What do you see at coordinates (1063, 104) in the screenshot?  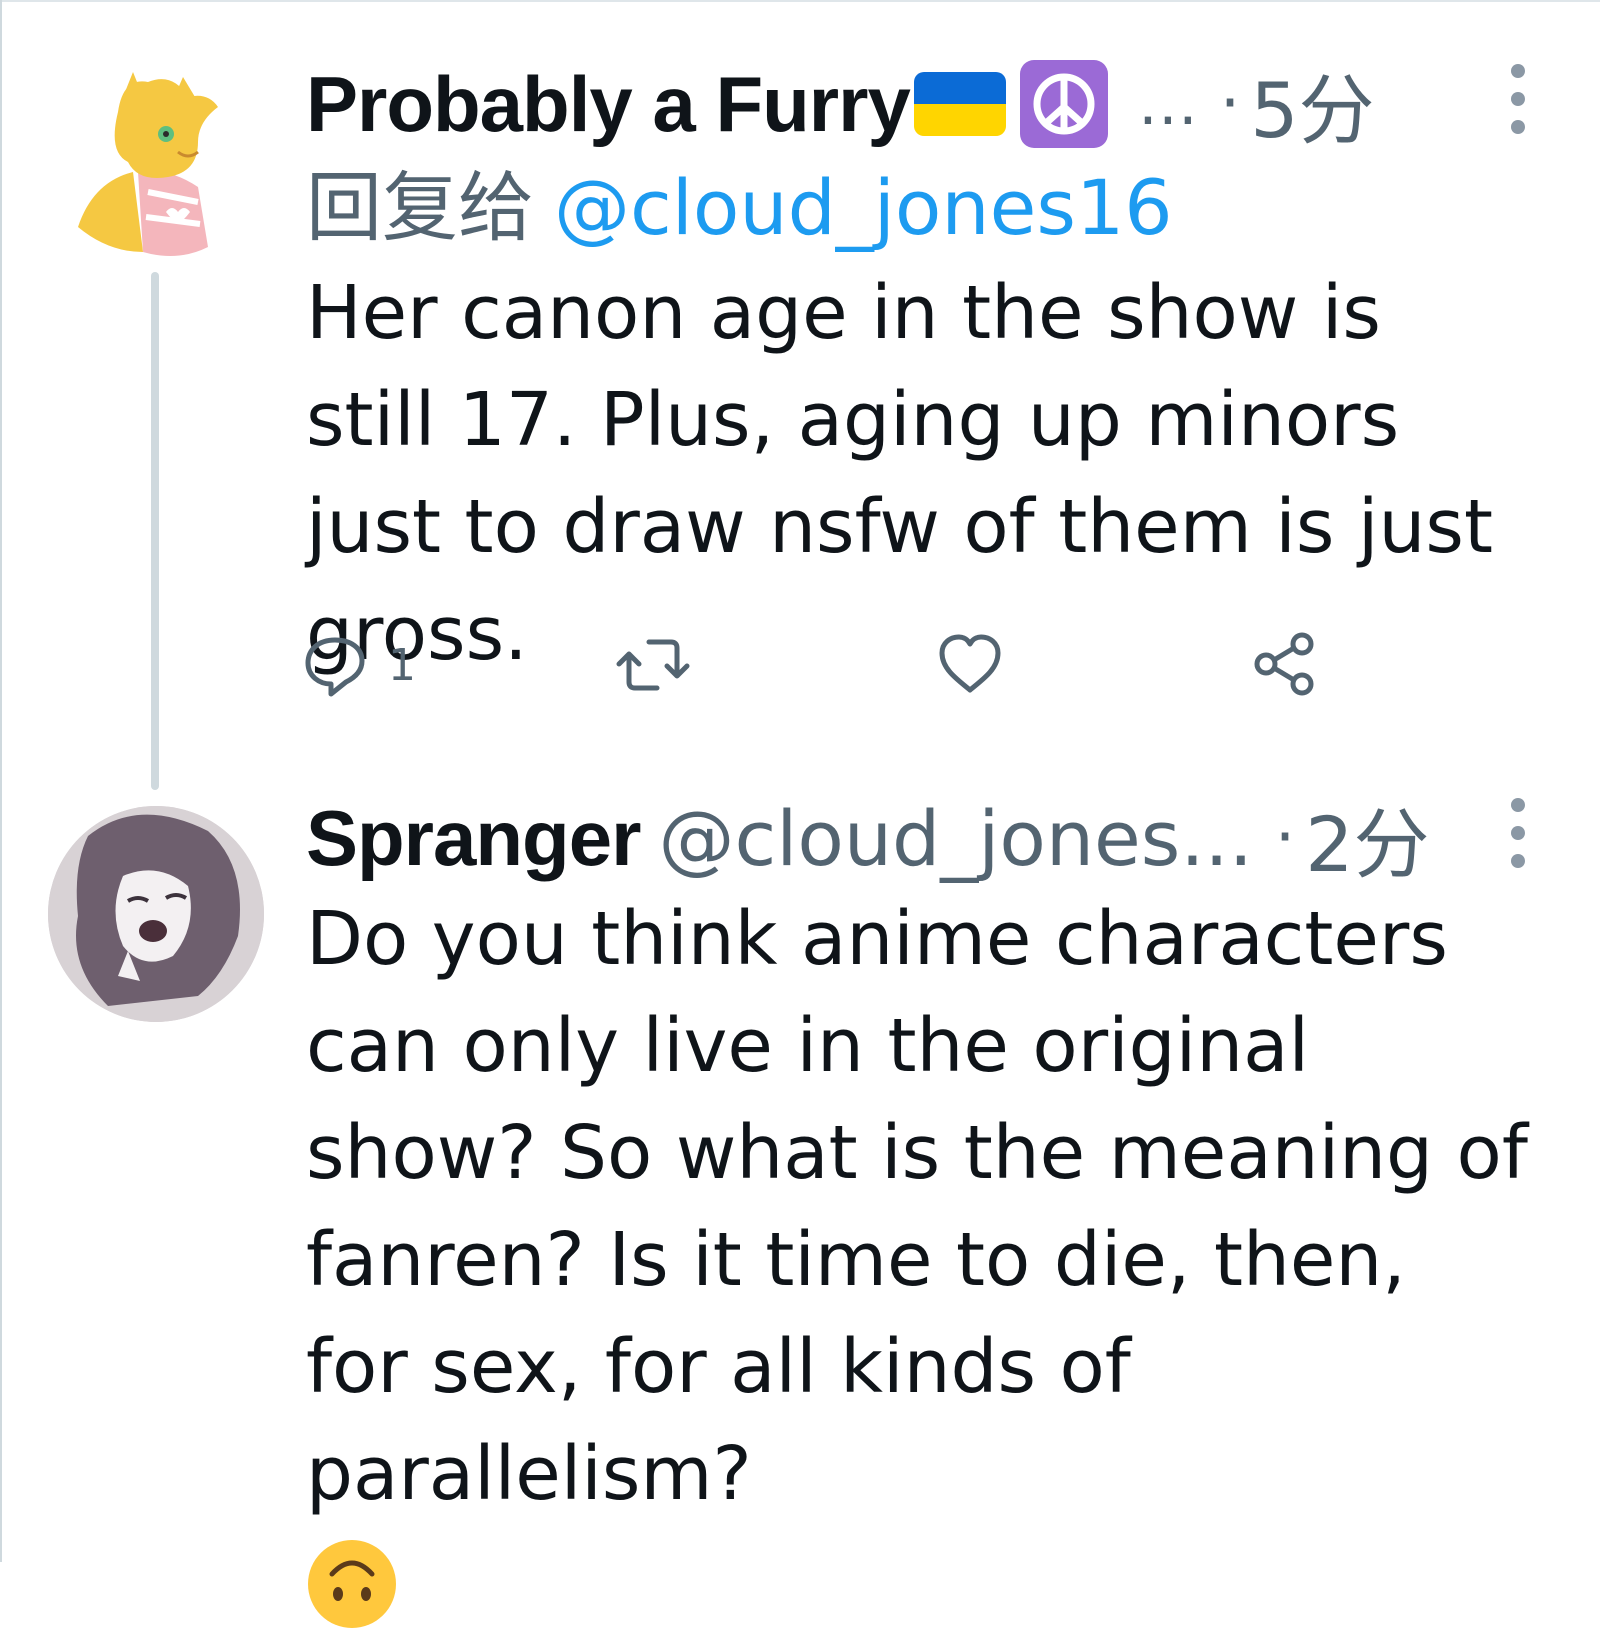 I see `peace-symbol-icon` at bounding box center [1063, 104].